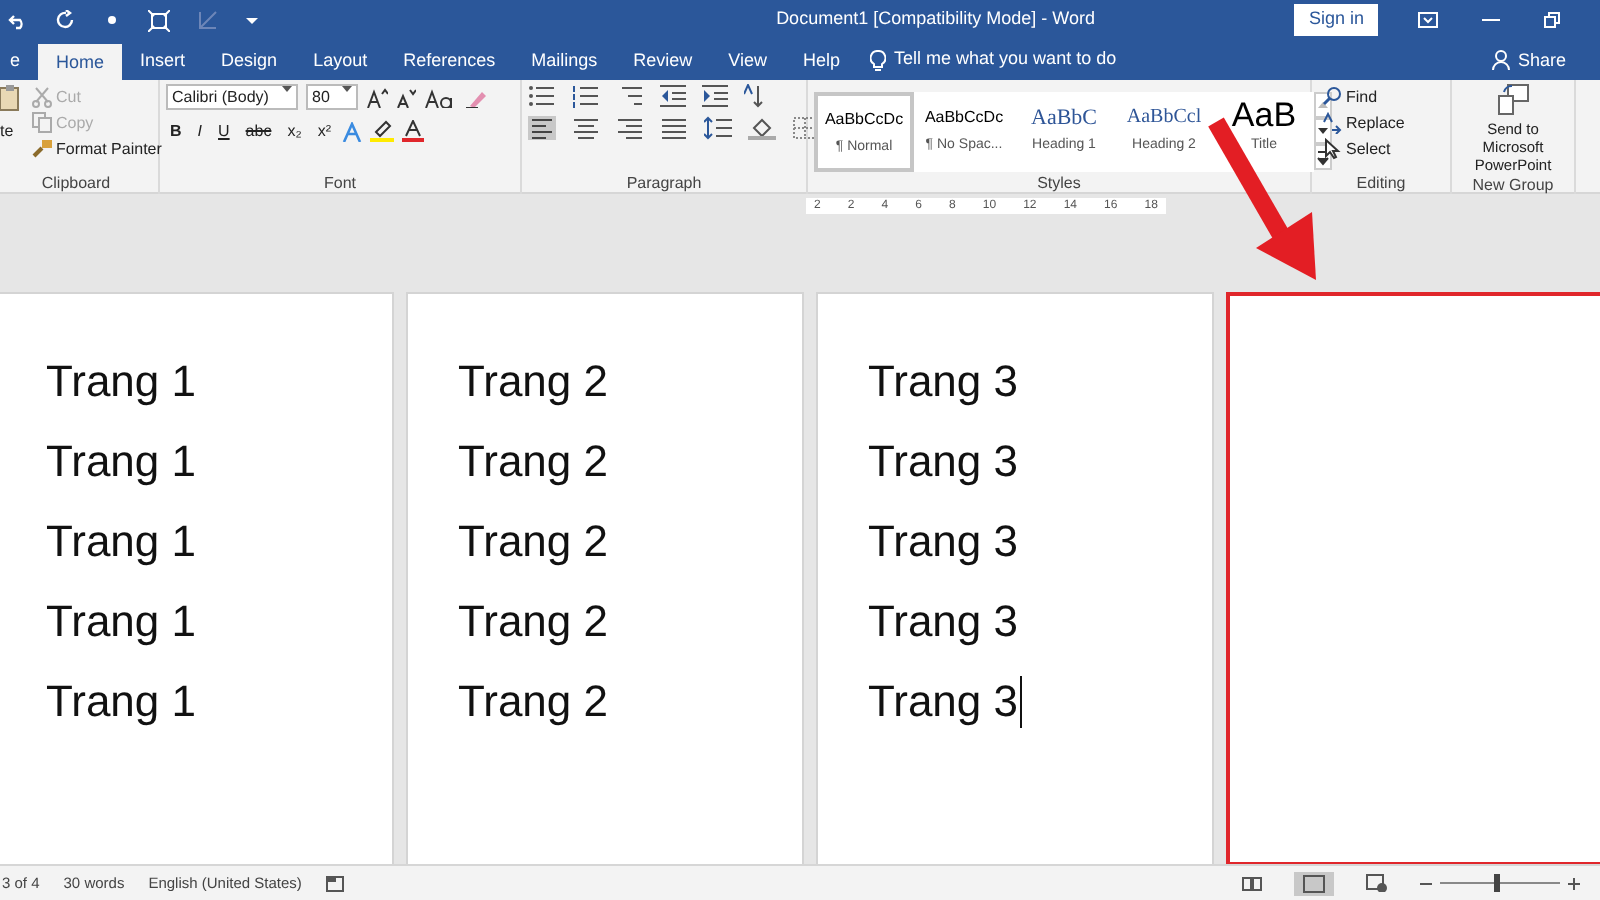 The height and width of the screenshot is (900, 1600). Describe the element at coordinates (1336, 20) in the screenshot. I see `sign-in-button: Sign in` at that location.